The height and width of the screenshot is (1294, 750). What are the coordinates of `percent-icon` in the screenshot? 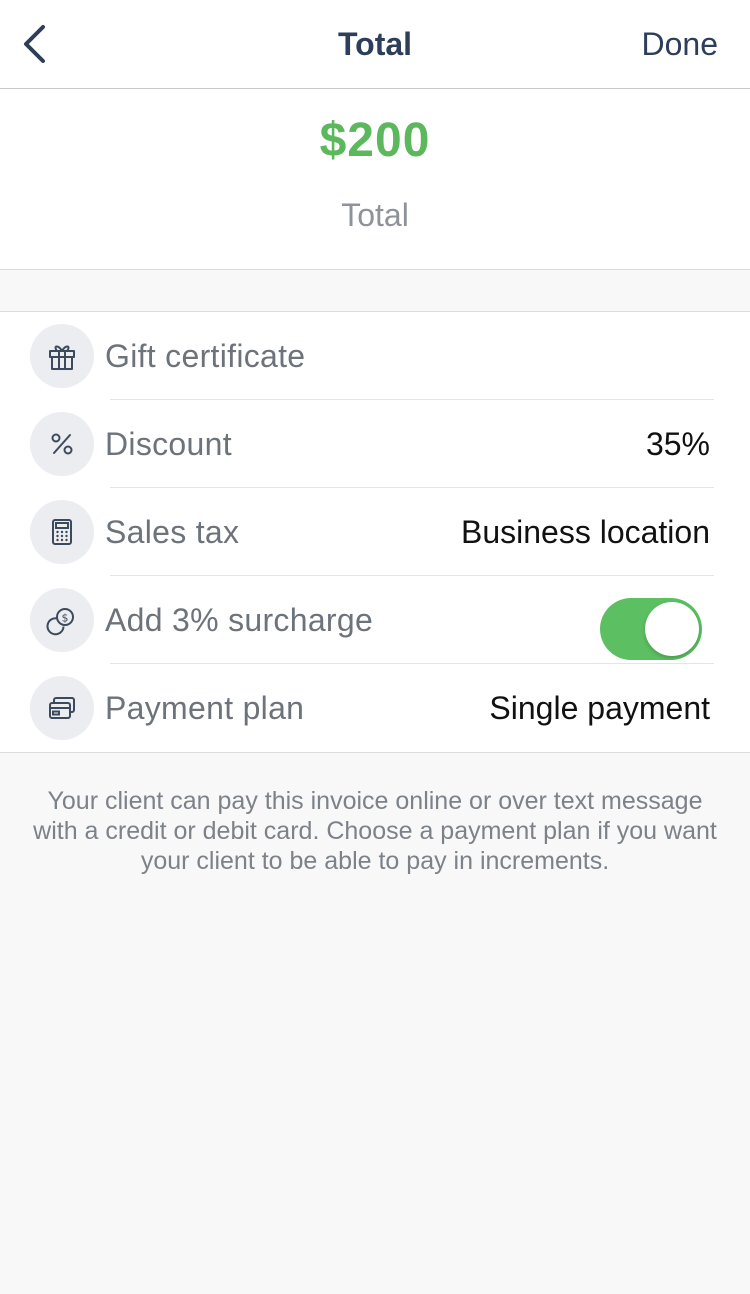 It's located at (62, 444).